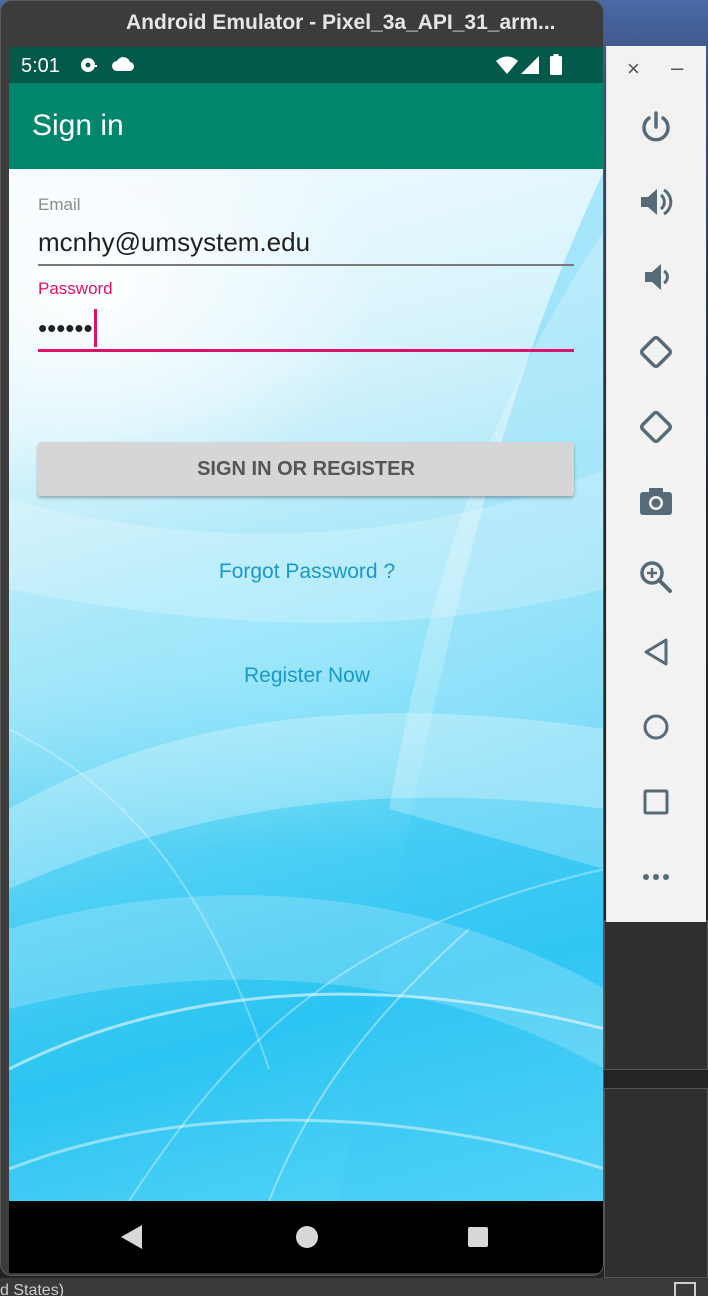 The image size is (708, 1296). What do you see at coordinates (656, 1183) in the screenshot?
I see `ide-panel-lower` at bounding box center [656, 1183].